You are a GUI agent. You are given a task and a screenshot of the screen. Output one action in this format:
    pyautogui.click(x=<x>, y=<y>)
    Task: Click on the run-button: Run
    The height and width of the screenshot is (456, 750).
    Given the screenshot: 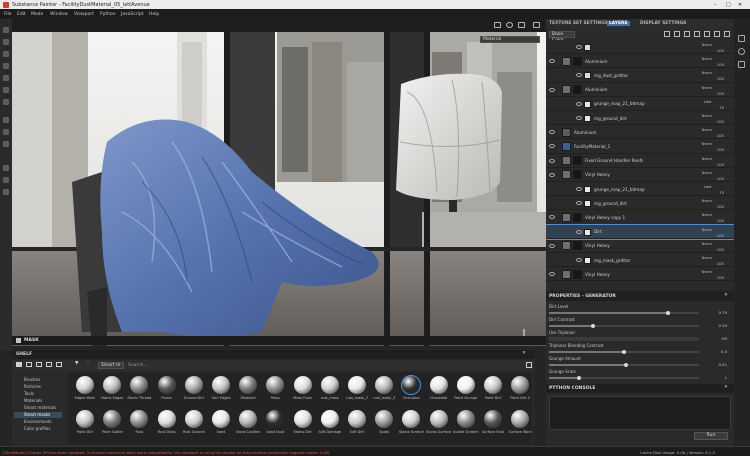 What is the action you would take?
    pyautogui.click(x=711, y=436)
    